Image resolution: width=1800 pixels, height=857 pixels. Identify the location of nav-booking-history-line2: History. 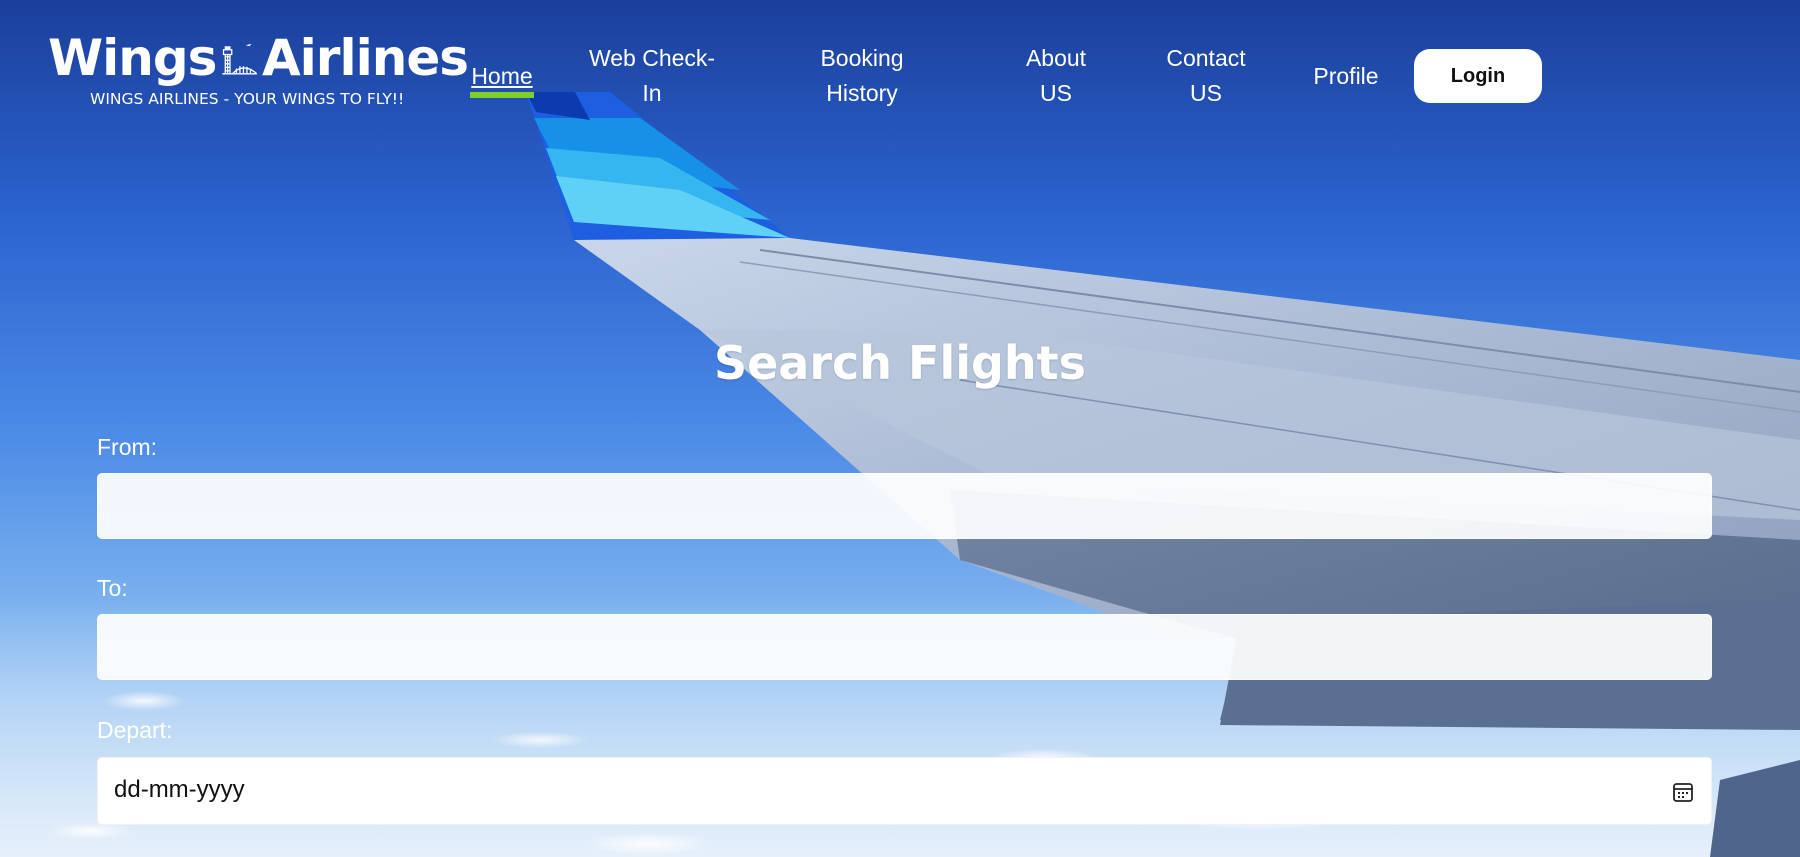
(862, 93).